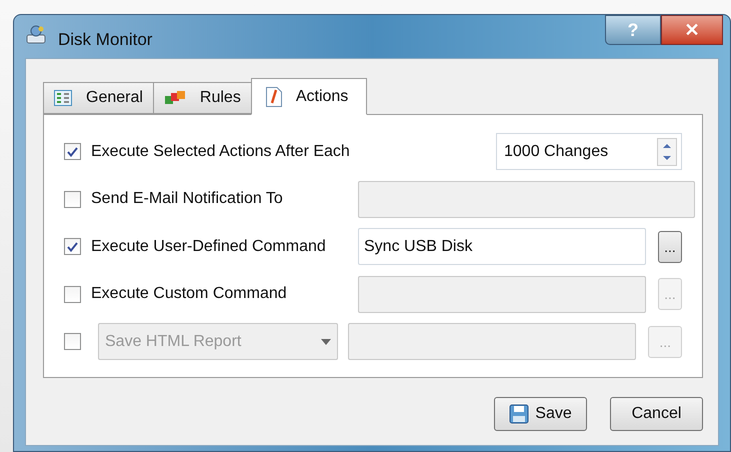 This screenshot has width=731, height=452. What do you see at coordinates (175, 98) in the screenshot?
I see `blocks-icon` at bounding box center [175, 98].